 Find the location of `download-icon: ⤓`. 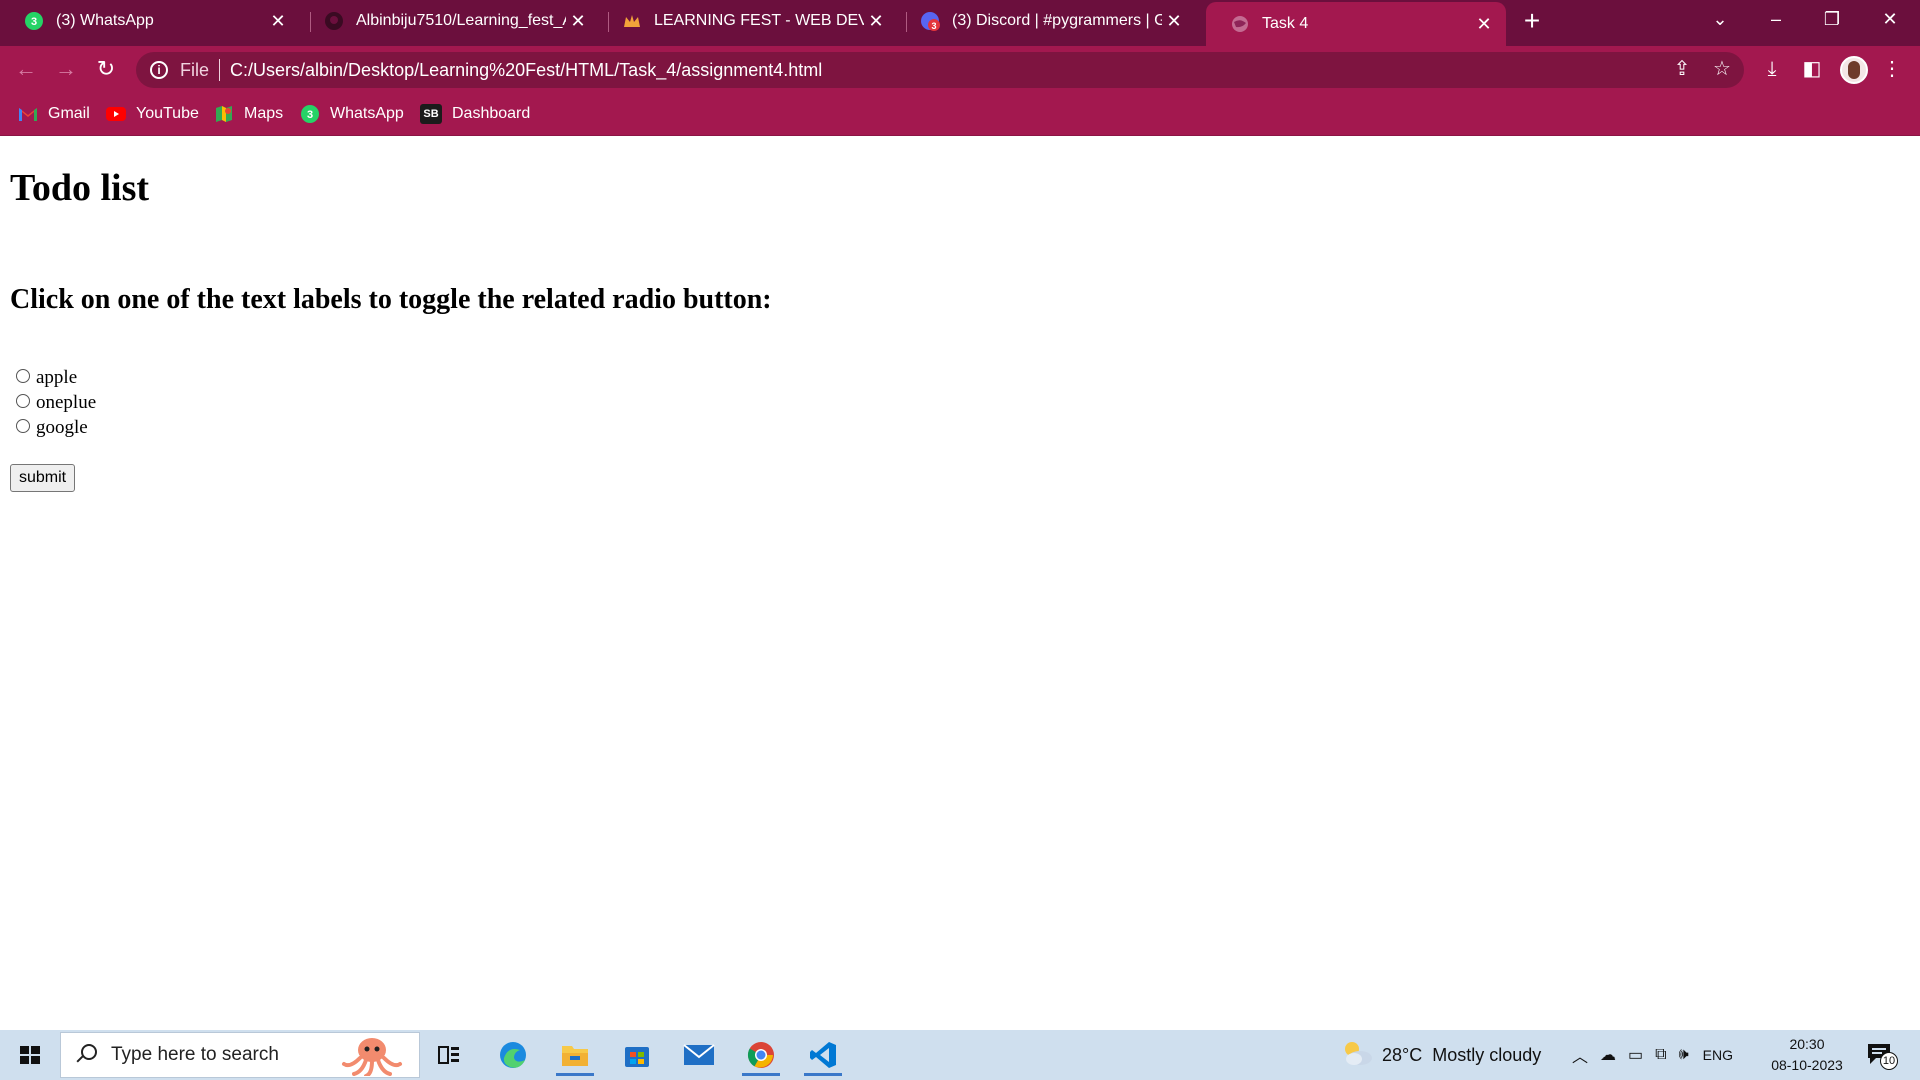

download-icon: ⤓ is located at coordinates (1772, 69).